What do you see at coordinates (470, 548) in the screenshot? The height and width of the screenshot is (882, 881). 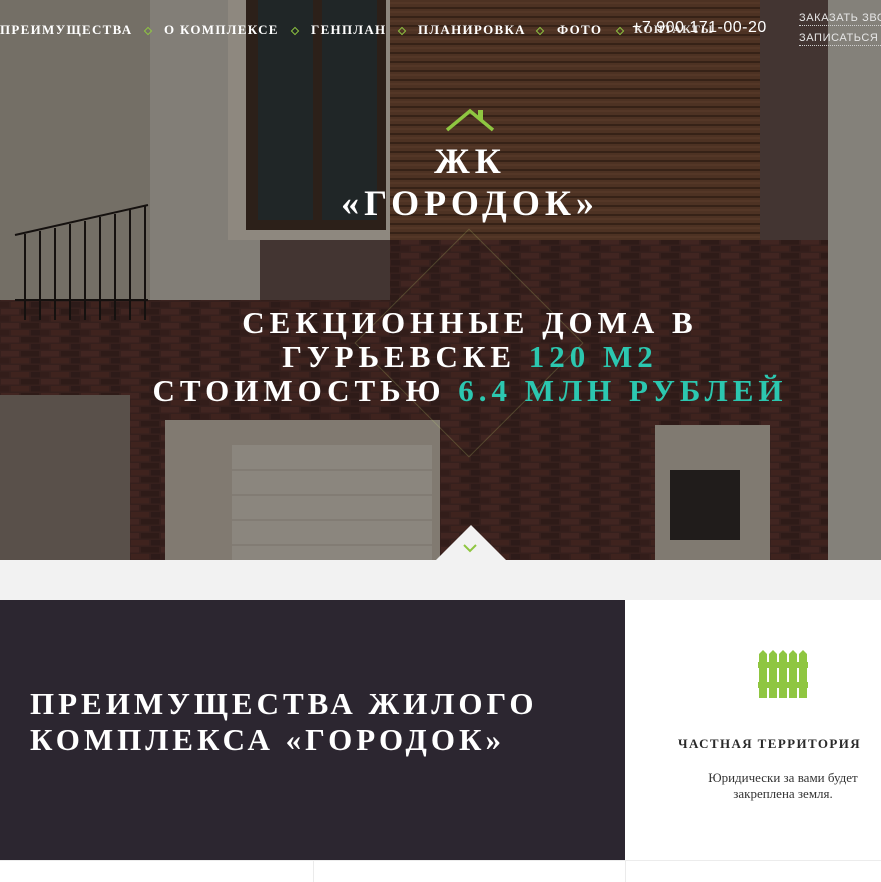 I see `chevron-down-icon` at bounding box center [470, 548].